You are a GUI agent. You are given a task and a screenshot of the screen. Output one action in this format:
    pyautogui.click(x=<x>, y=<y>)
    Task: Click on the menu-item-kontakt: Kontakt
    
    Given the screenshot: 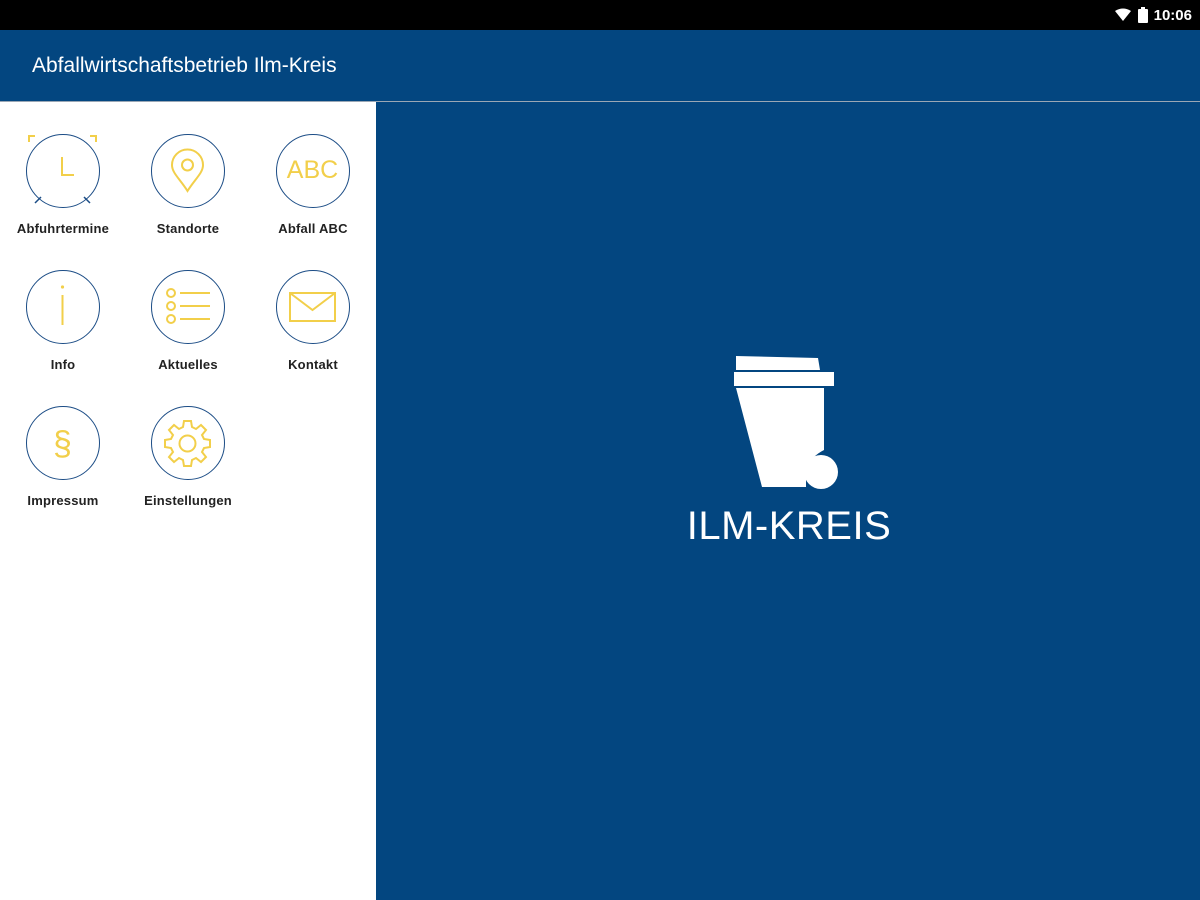 What is the action you would take?
    pyautogui.click(x=313, y=330)
    